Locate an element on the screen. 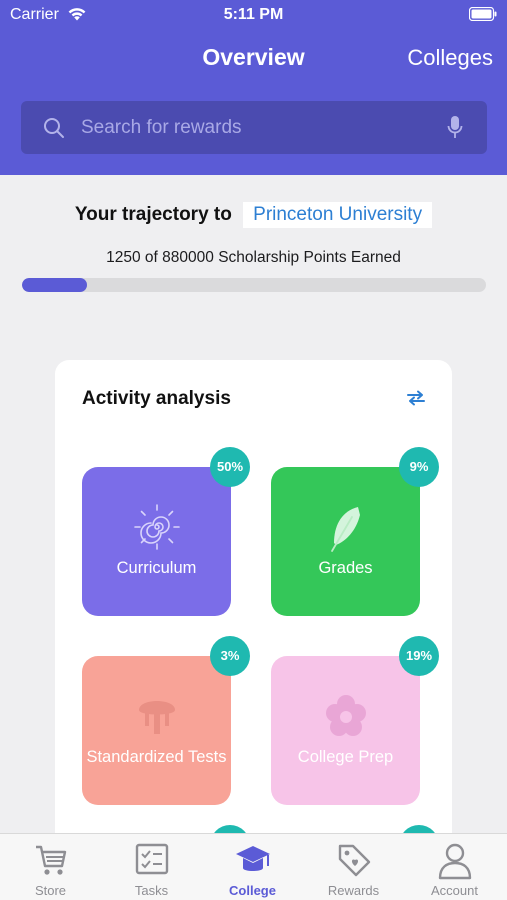 The height and width of the screenshot is (900, 507). tab-store: Store is located at coordinates (50, 867).